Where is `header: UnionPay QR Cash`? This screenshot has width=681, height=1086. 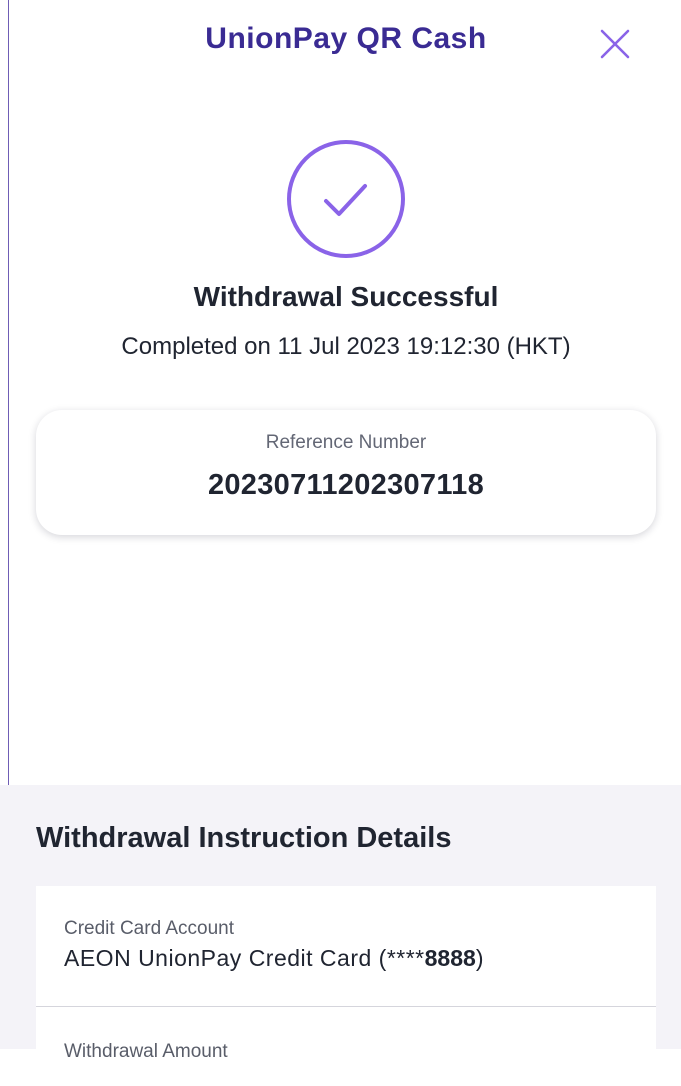
header: UnionPay QR Cash is located at coordinates (340, 45).